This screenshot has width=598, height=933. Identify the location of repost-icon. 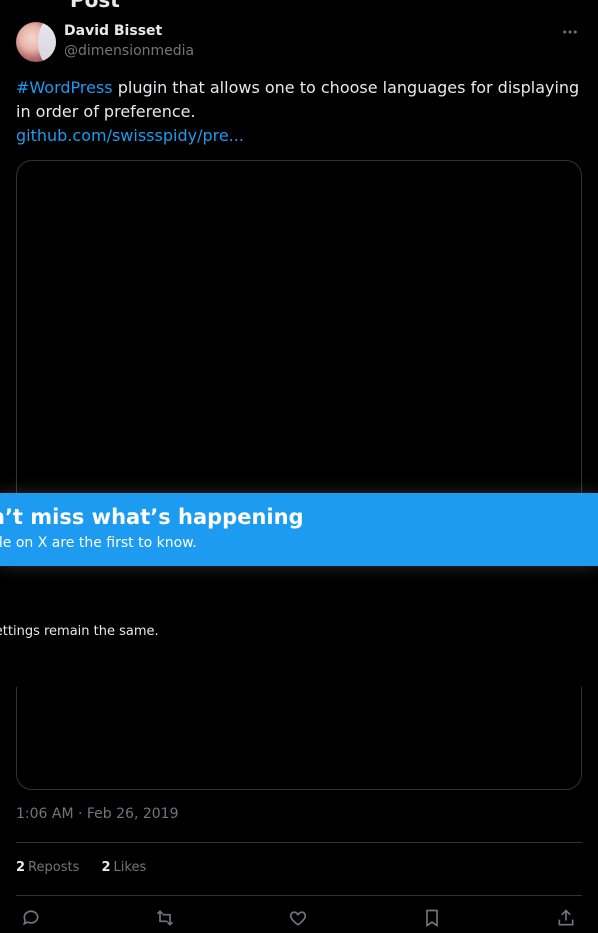
(165, 918).